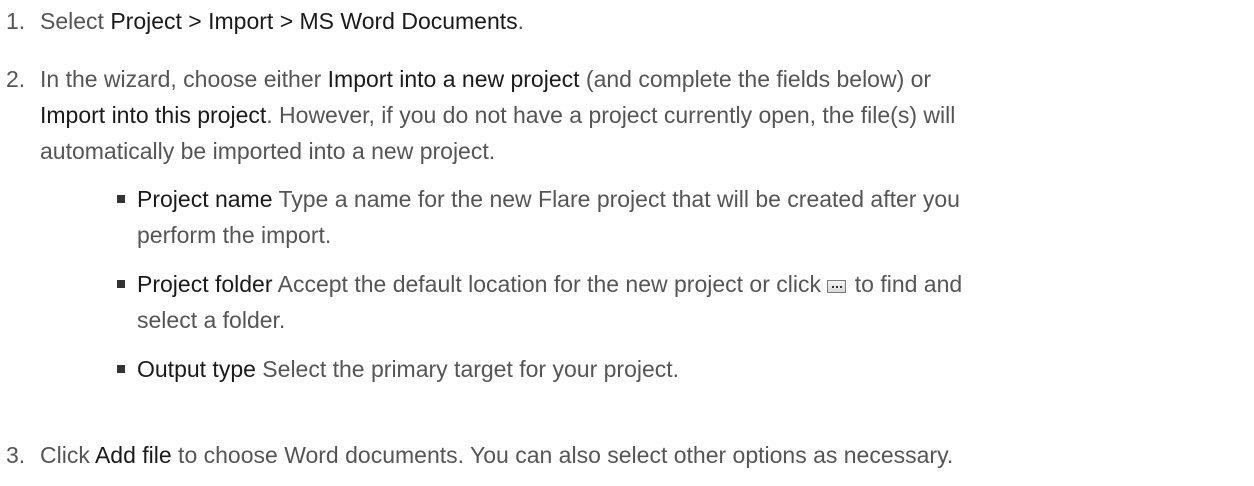 Image resolution: width=1254 pixels, height=486 pixels. Describe the element at coordinates (205, 199) in the screenshot. I see `field-term: Project name` at that location.